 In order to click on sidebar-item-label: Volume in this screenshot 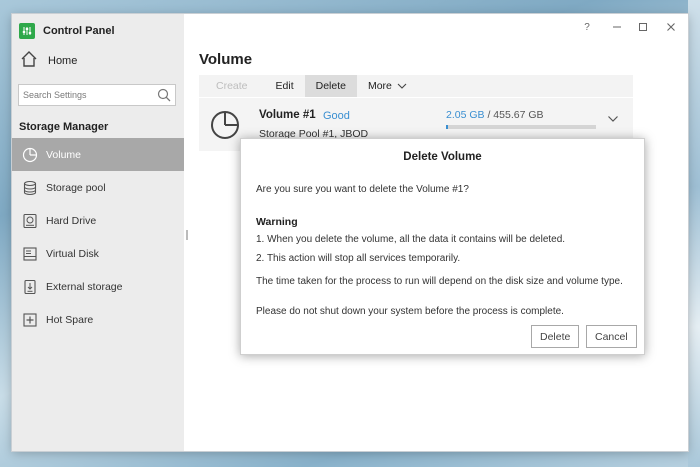, I will do `click(64, 154)`.